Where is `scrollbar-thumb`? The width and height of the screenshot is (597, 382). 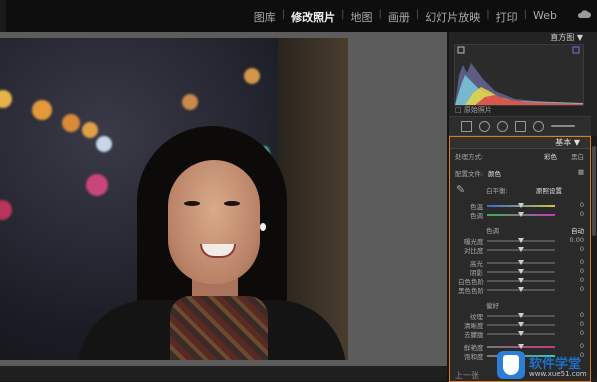
scrollbar-thumb is located at coordinates (594, 191).